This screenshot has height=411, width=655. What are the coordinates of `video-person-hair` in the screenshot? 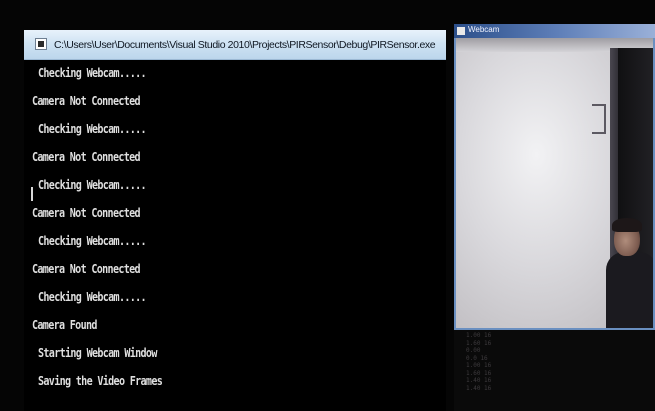 It's located at (627, 225).